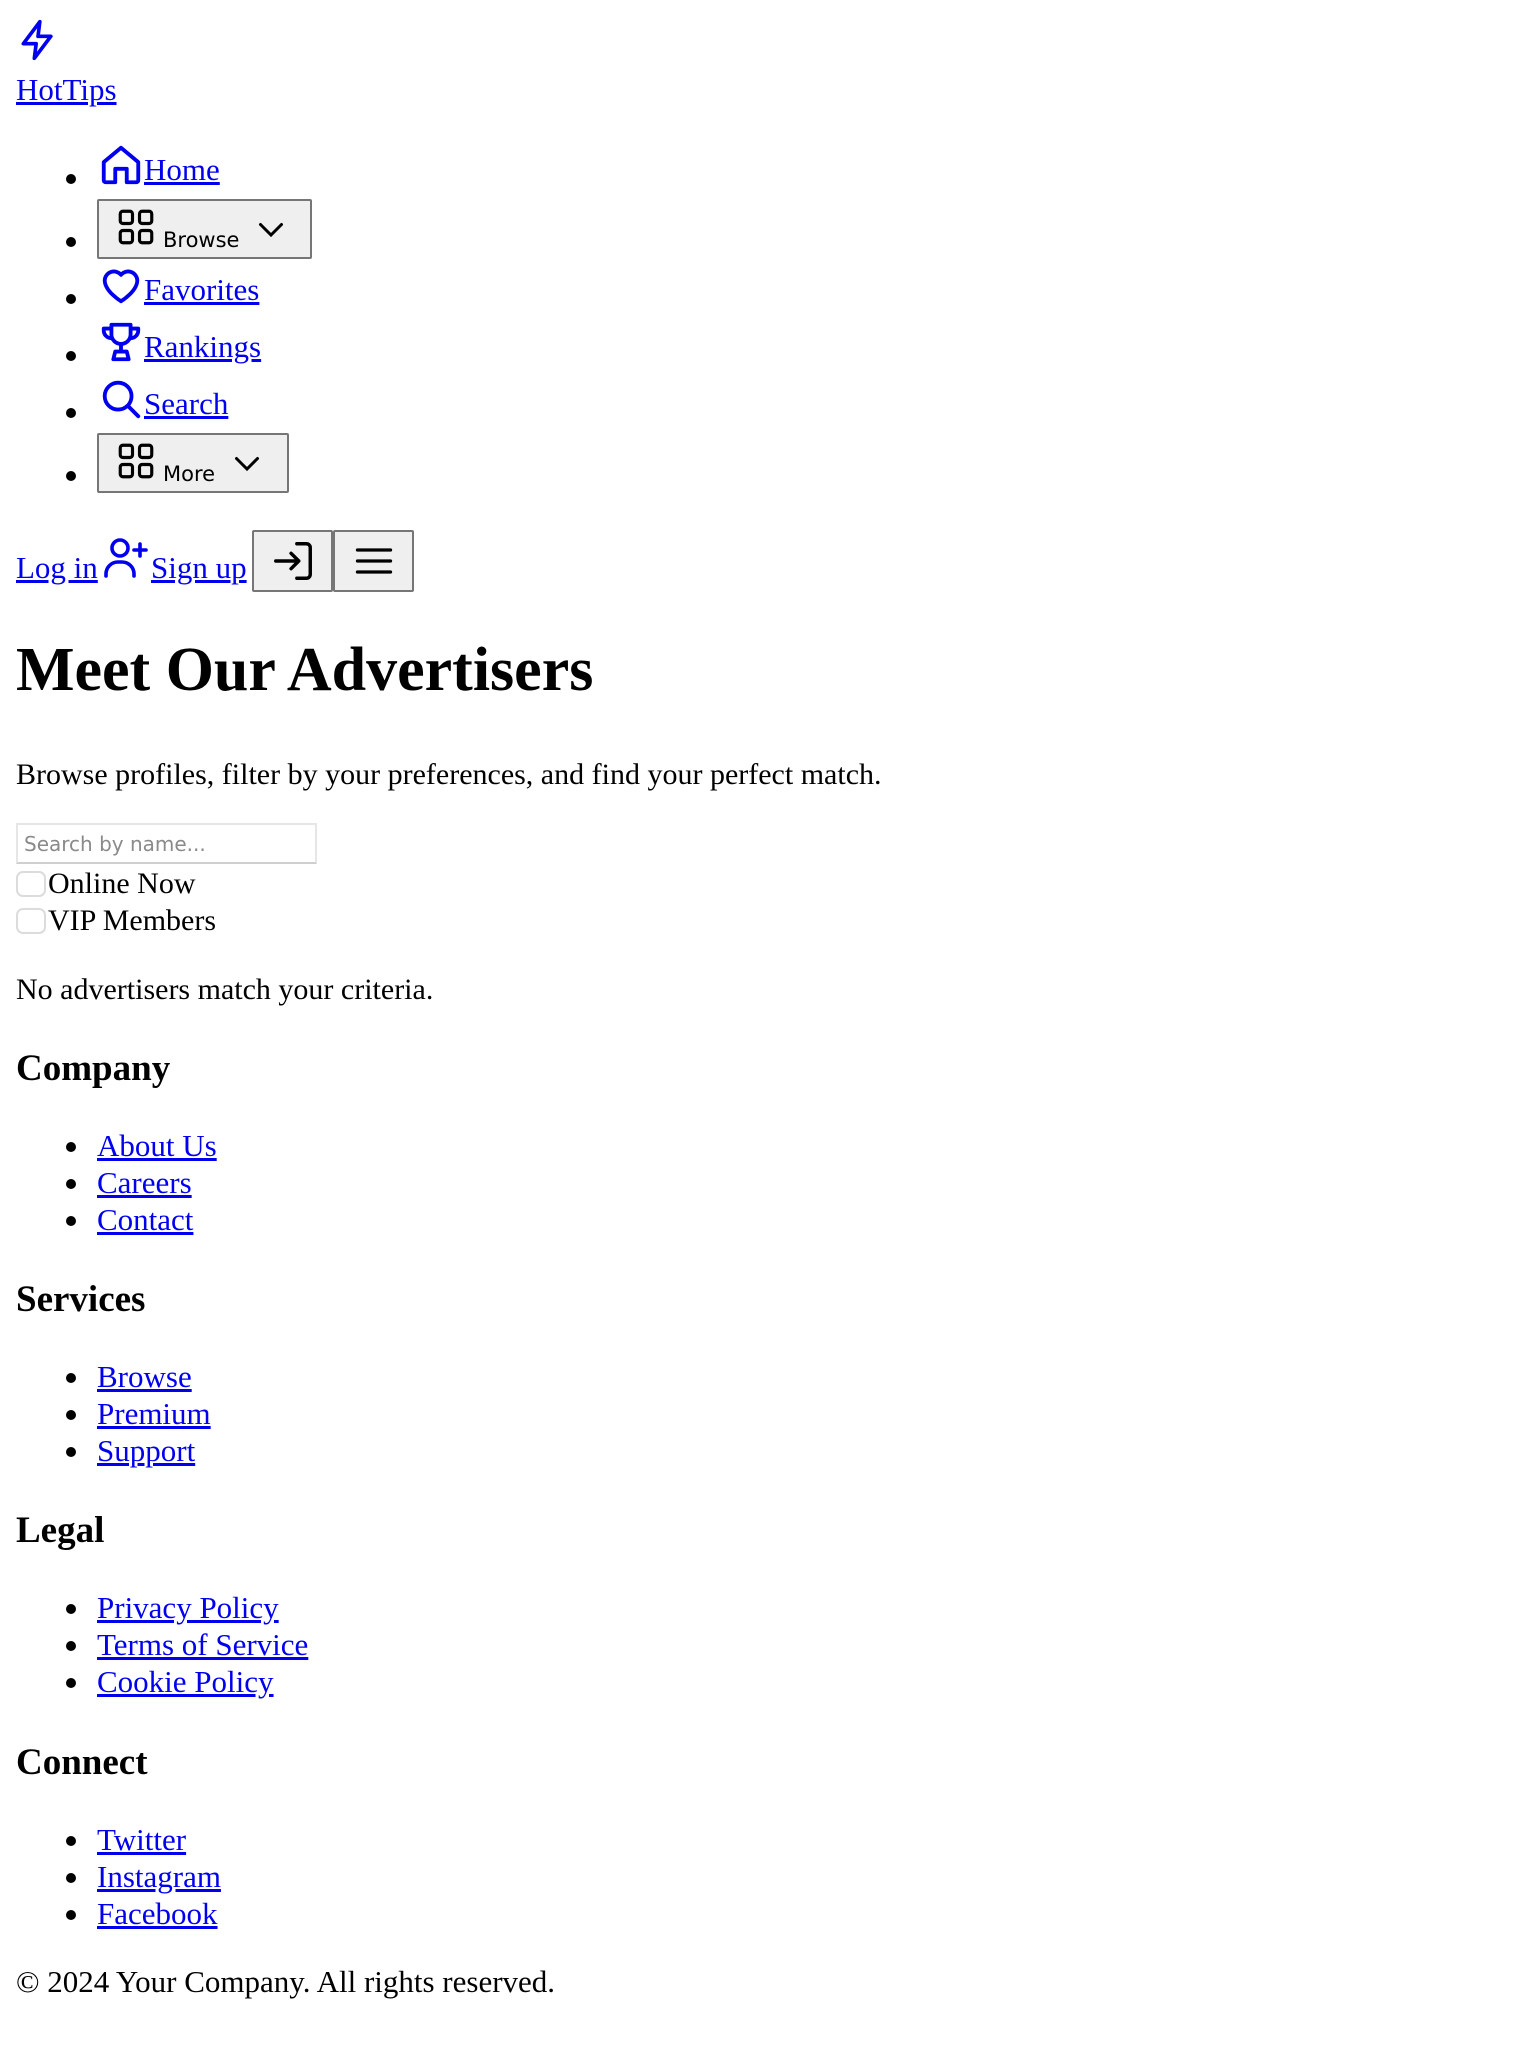 The height and width of the screenshot is (2048, 1536). What do you see at coordinates (182, 169) in the screenshot?
I see `nav-label: Home` at bounding box center [182, 169].